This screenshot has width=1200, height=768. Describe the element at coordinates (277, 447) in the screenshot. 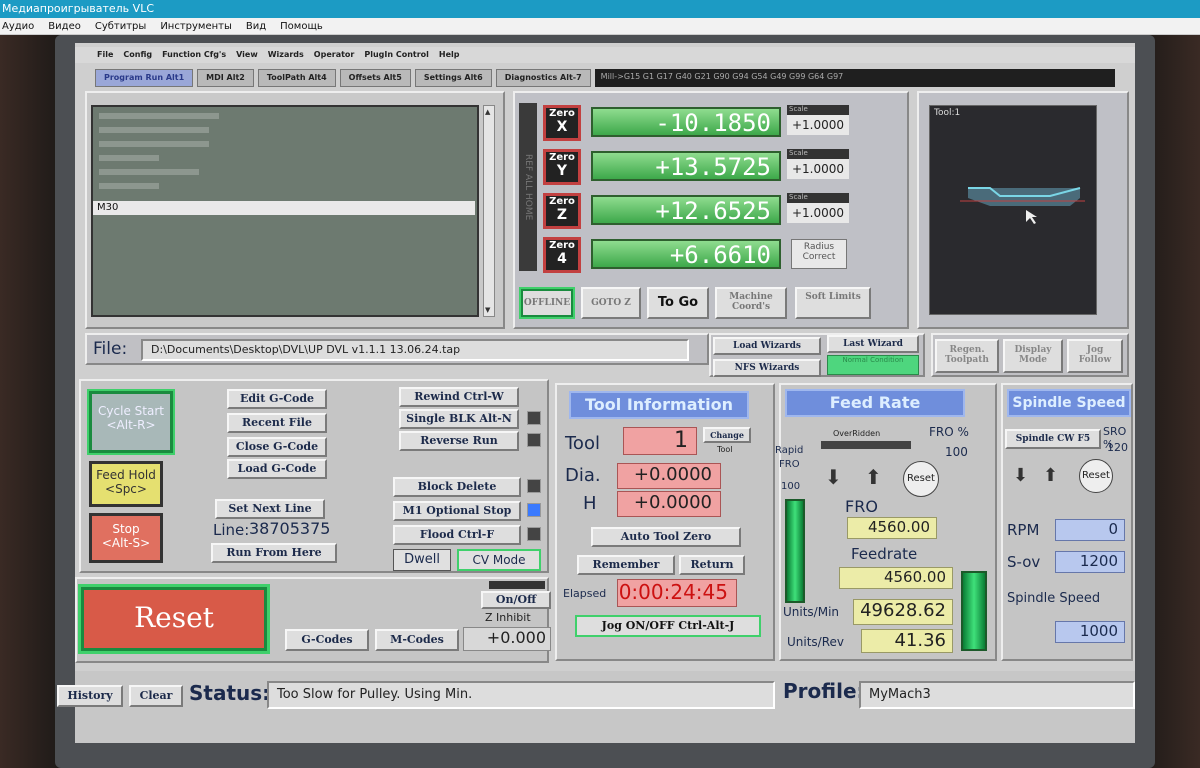

I see `close-gcode-button: Close G-Code` at that location.